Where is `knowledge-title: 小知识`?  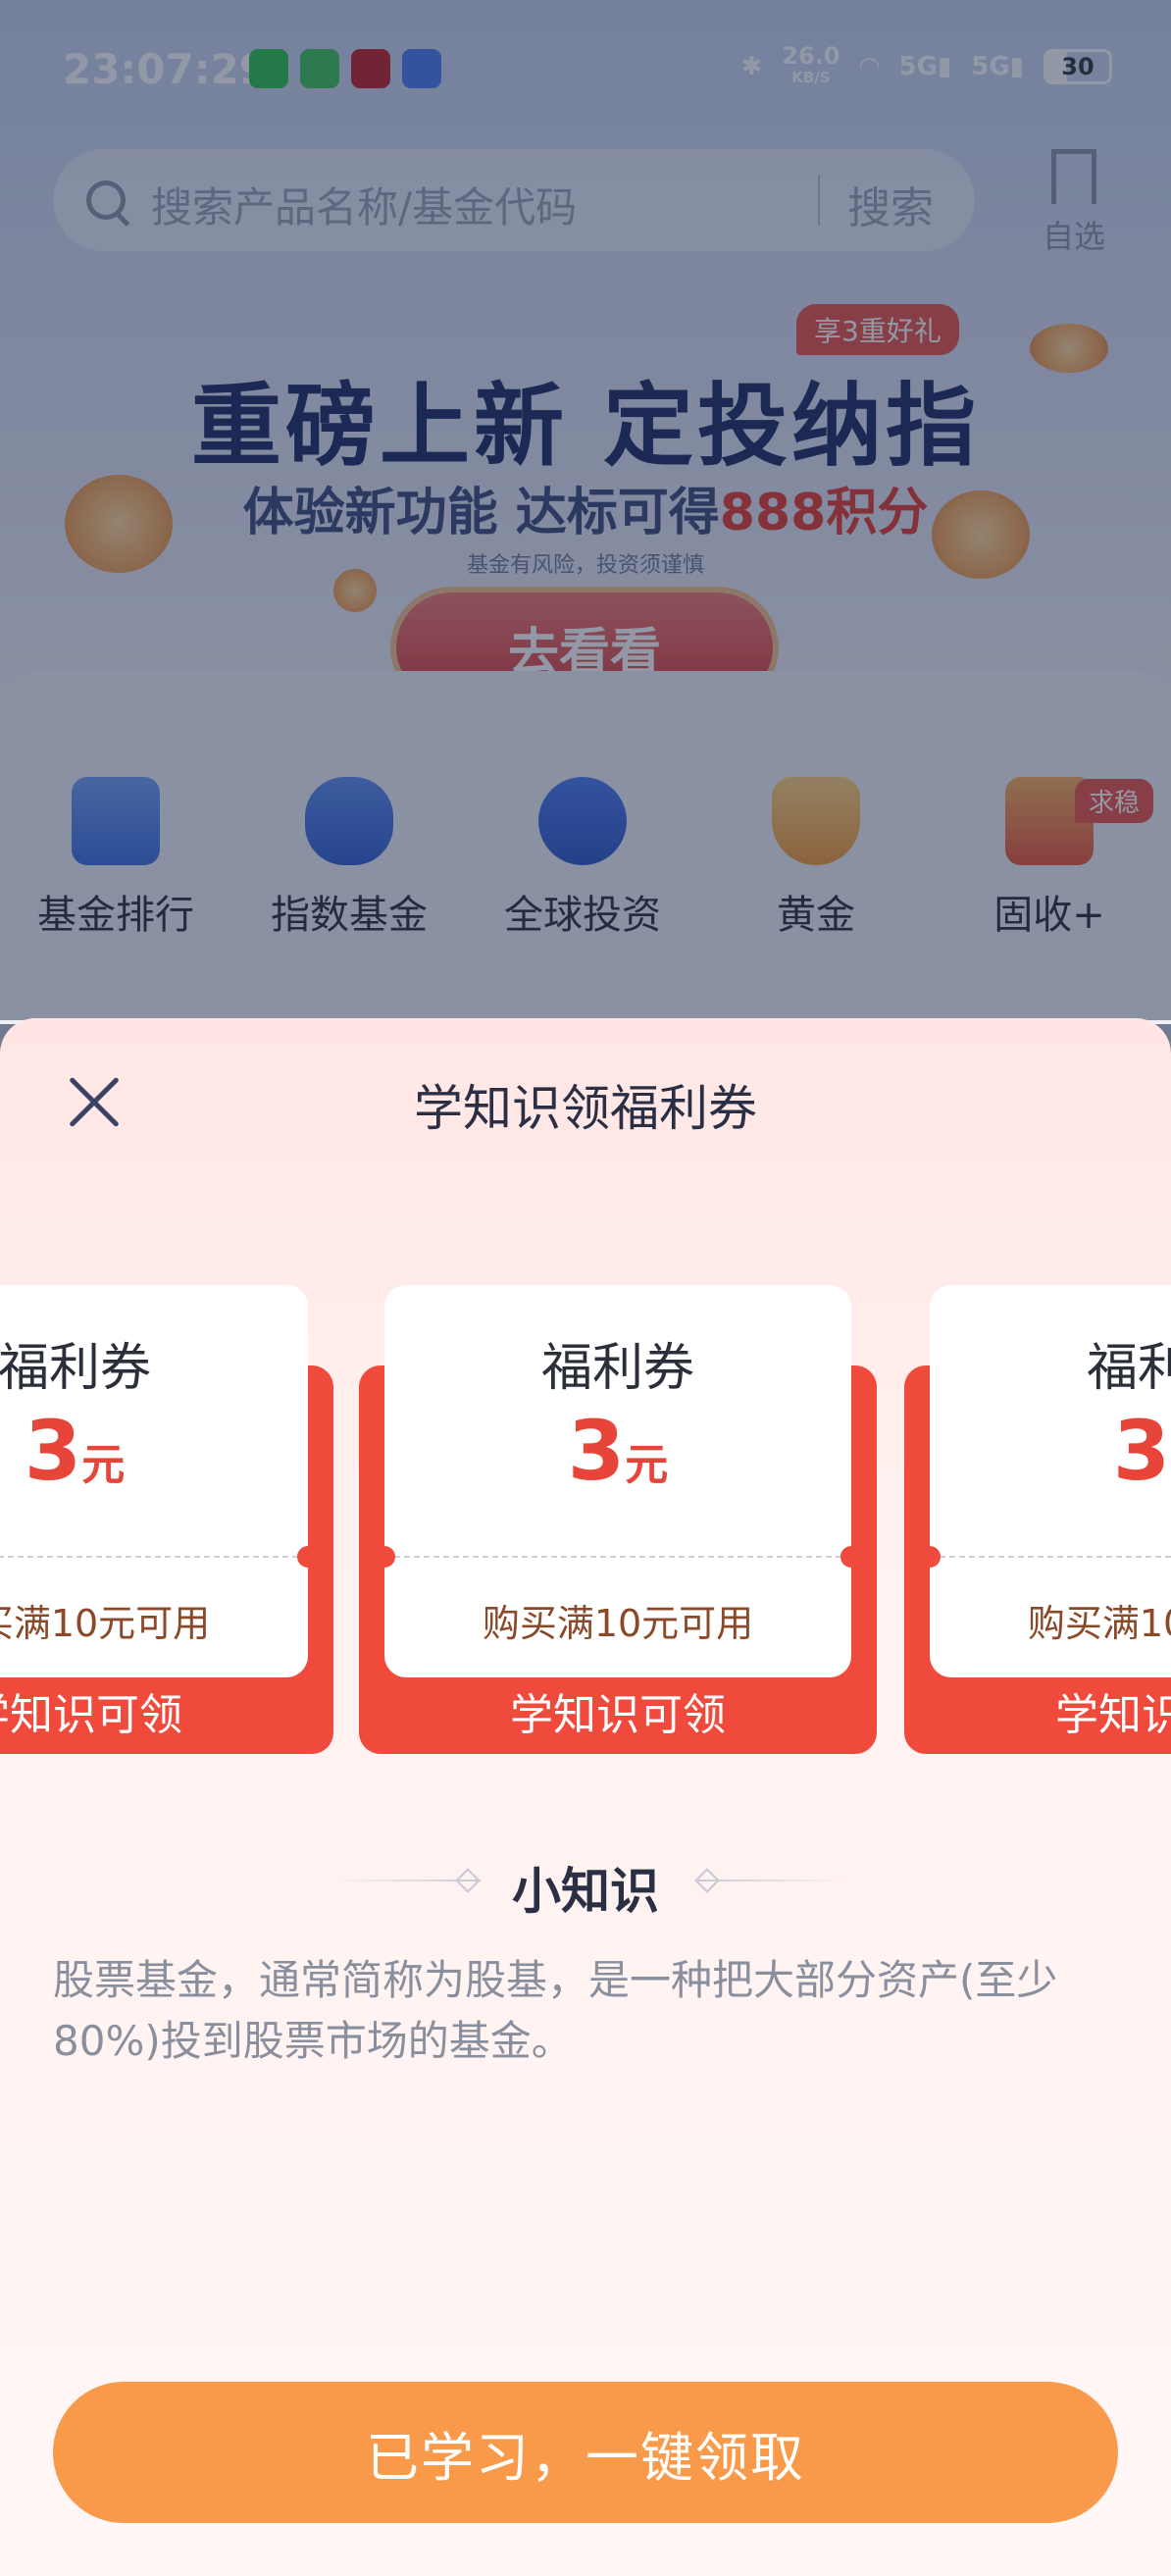
knowledge-title: 小知识 is located at coordinates (585, 1891).